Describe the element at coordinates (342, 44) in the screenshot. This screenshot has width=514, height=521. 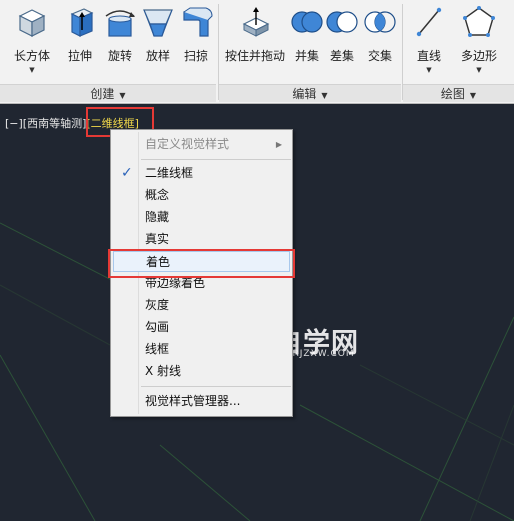
I see `subtract-button: 差集` at that location.